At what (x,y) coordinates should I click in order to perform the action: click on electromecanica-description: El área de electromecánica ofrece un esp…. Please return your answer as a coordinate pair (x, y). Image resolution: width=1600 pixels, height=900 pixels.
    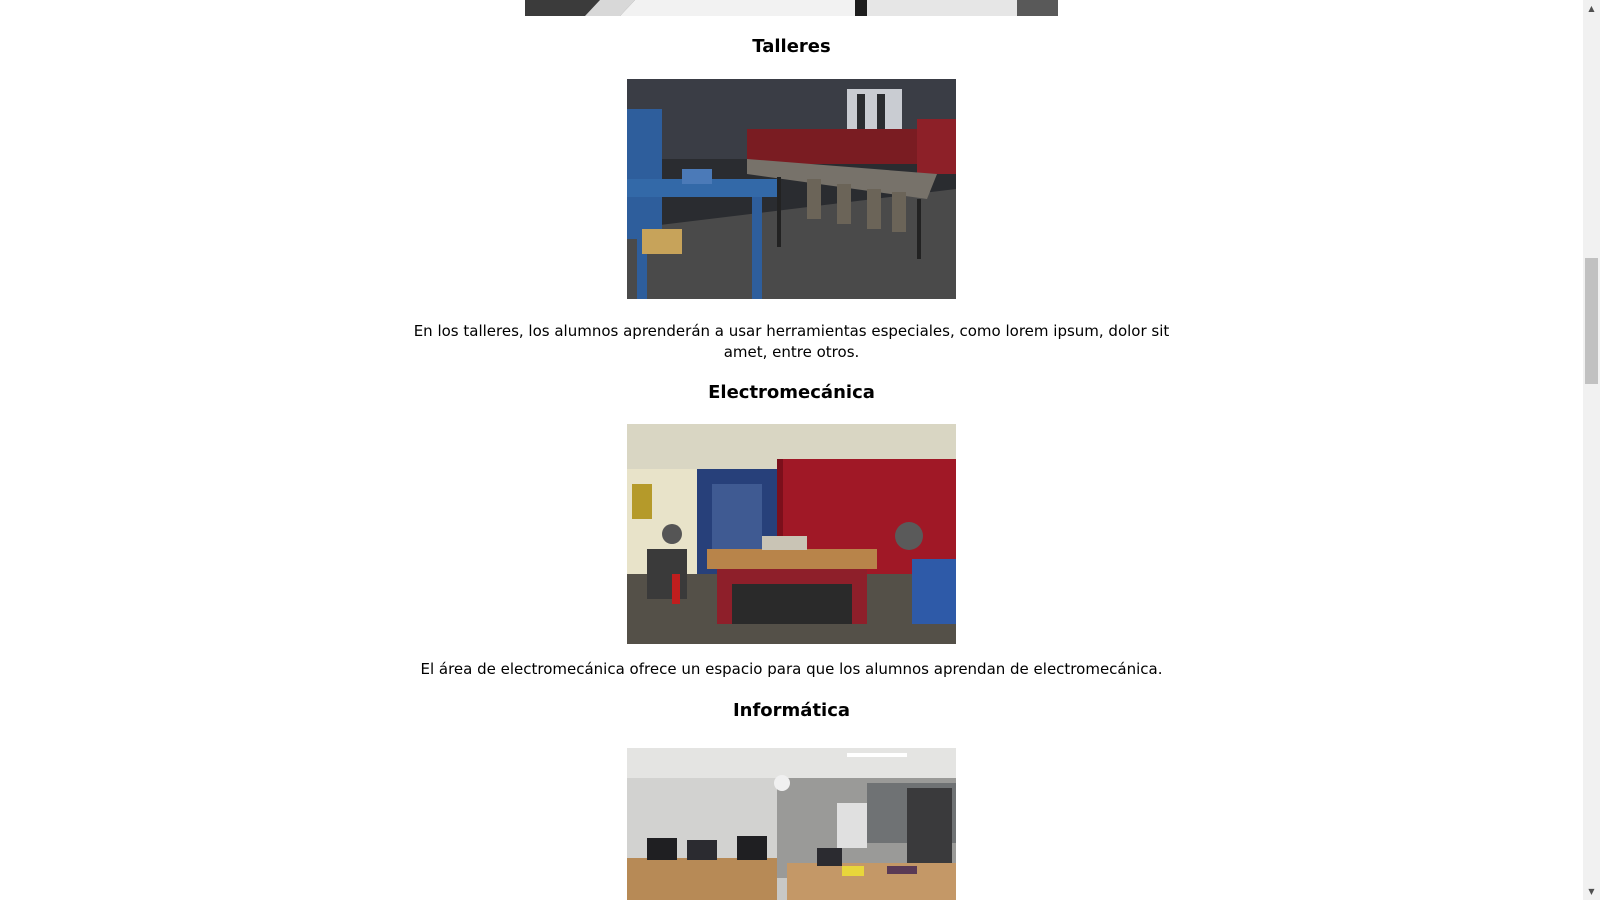
    Looking at the image, I should click on (791, 669).